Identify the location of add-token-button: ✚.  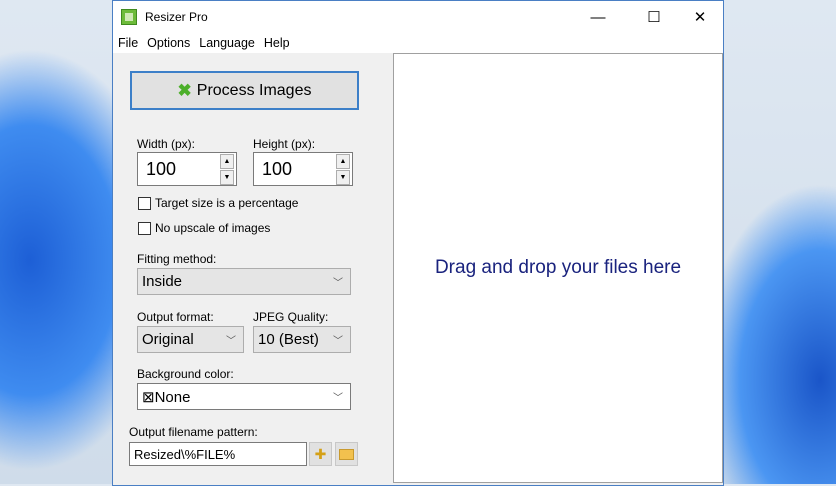
(320, 454).